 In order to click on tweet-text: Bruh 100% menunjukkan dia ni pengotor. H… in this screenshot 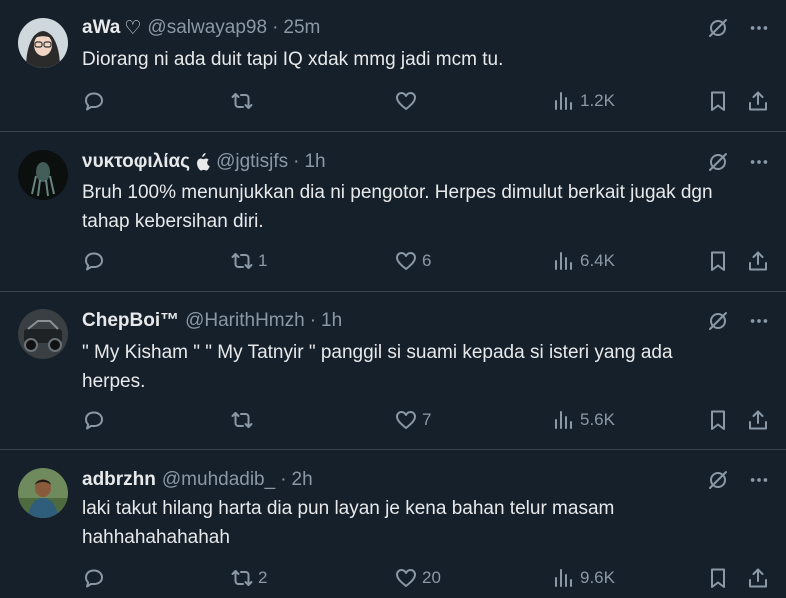, I will do `click(397, 207)`.